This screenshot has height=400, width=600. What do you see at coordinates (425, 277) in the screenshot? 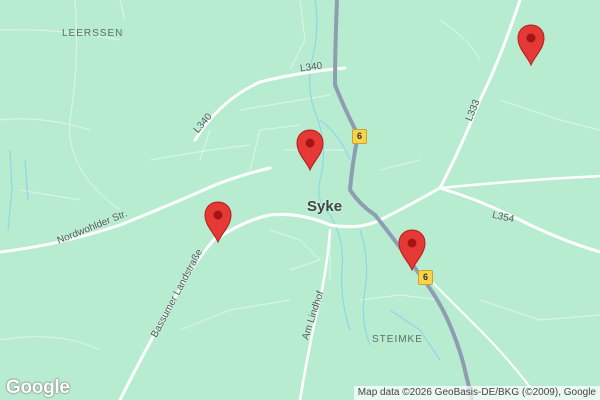
I see `route-6-shield-south: 6` at bounding box center [425, 277].